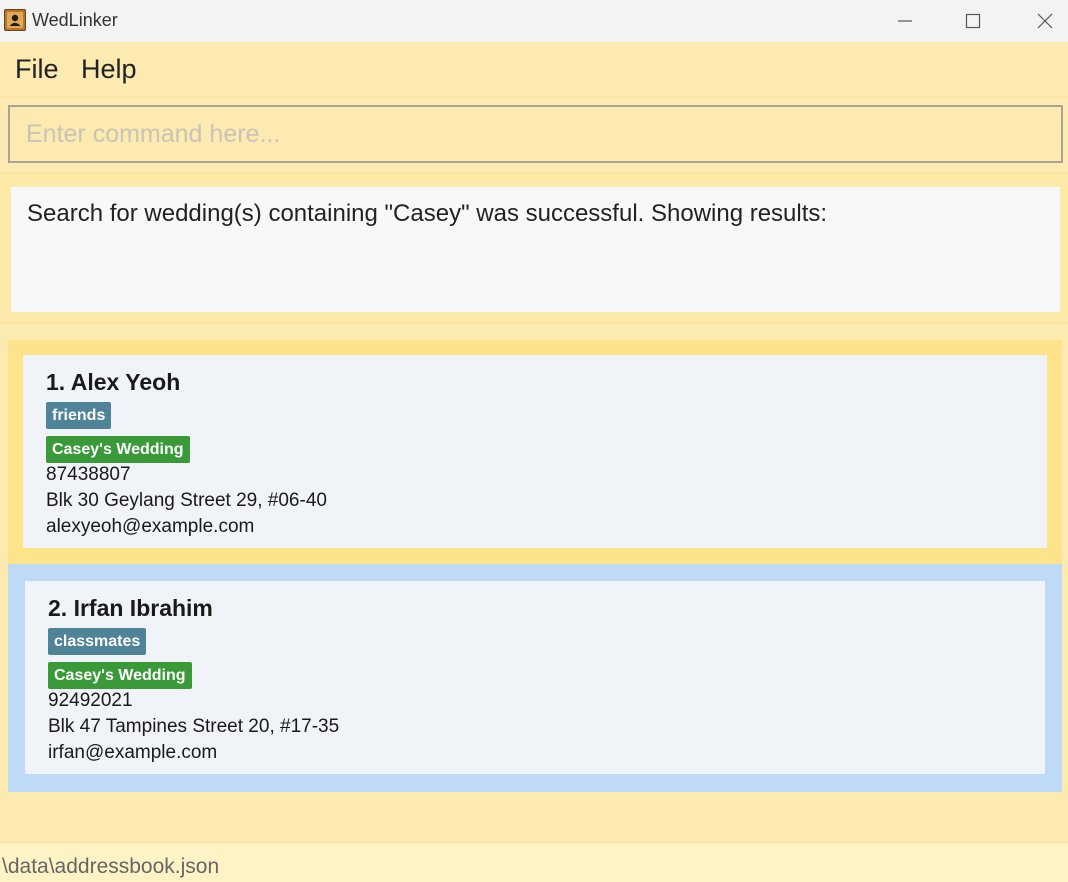 The width and height of the screenshot is (1068, 882). Describe the element at coordinates (194, 726) in the screenshot. I see `person-address: Blk 47 Tampines Street 20, #17-35` at that location.